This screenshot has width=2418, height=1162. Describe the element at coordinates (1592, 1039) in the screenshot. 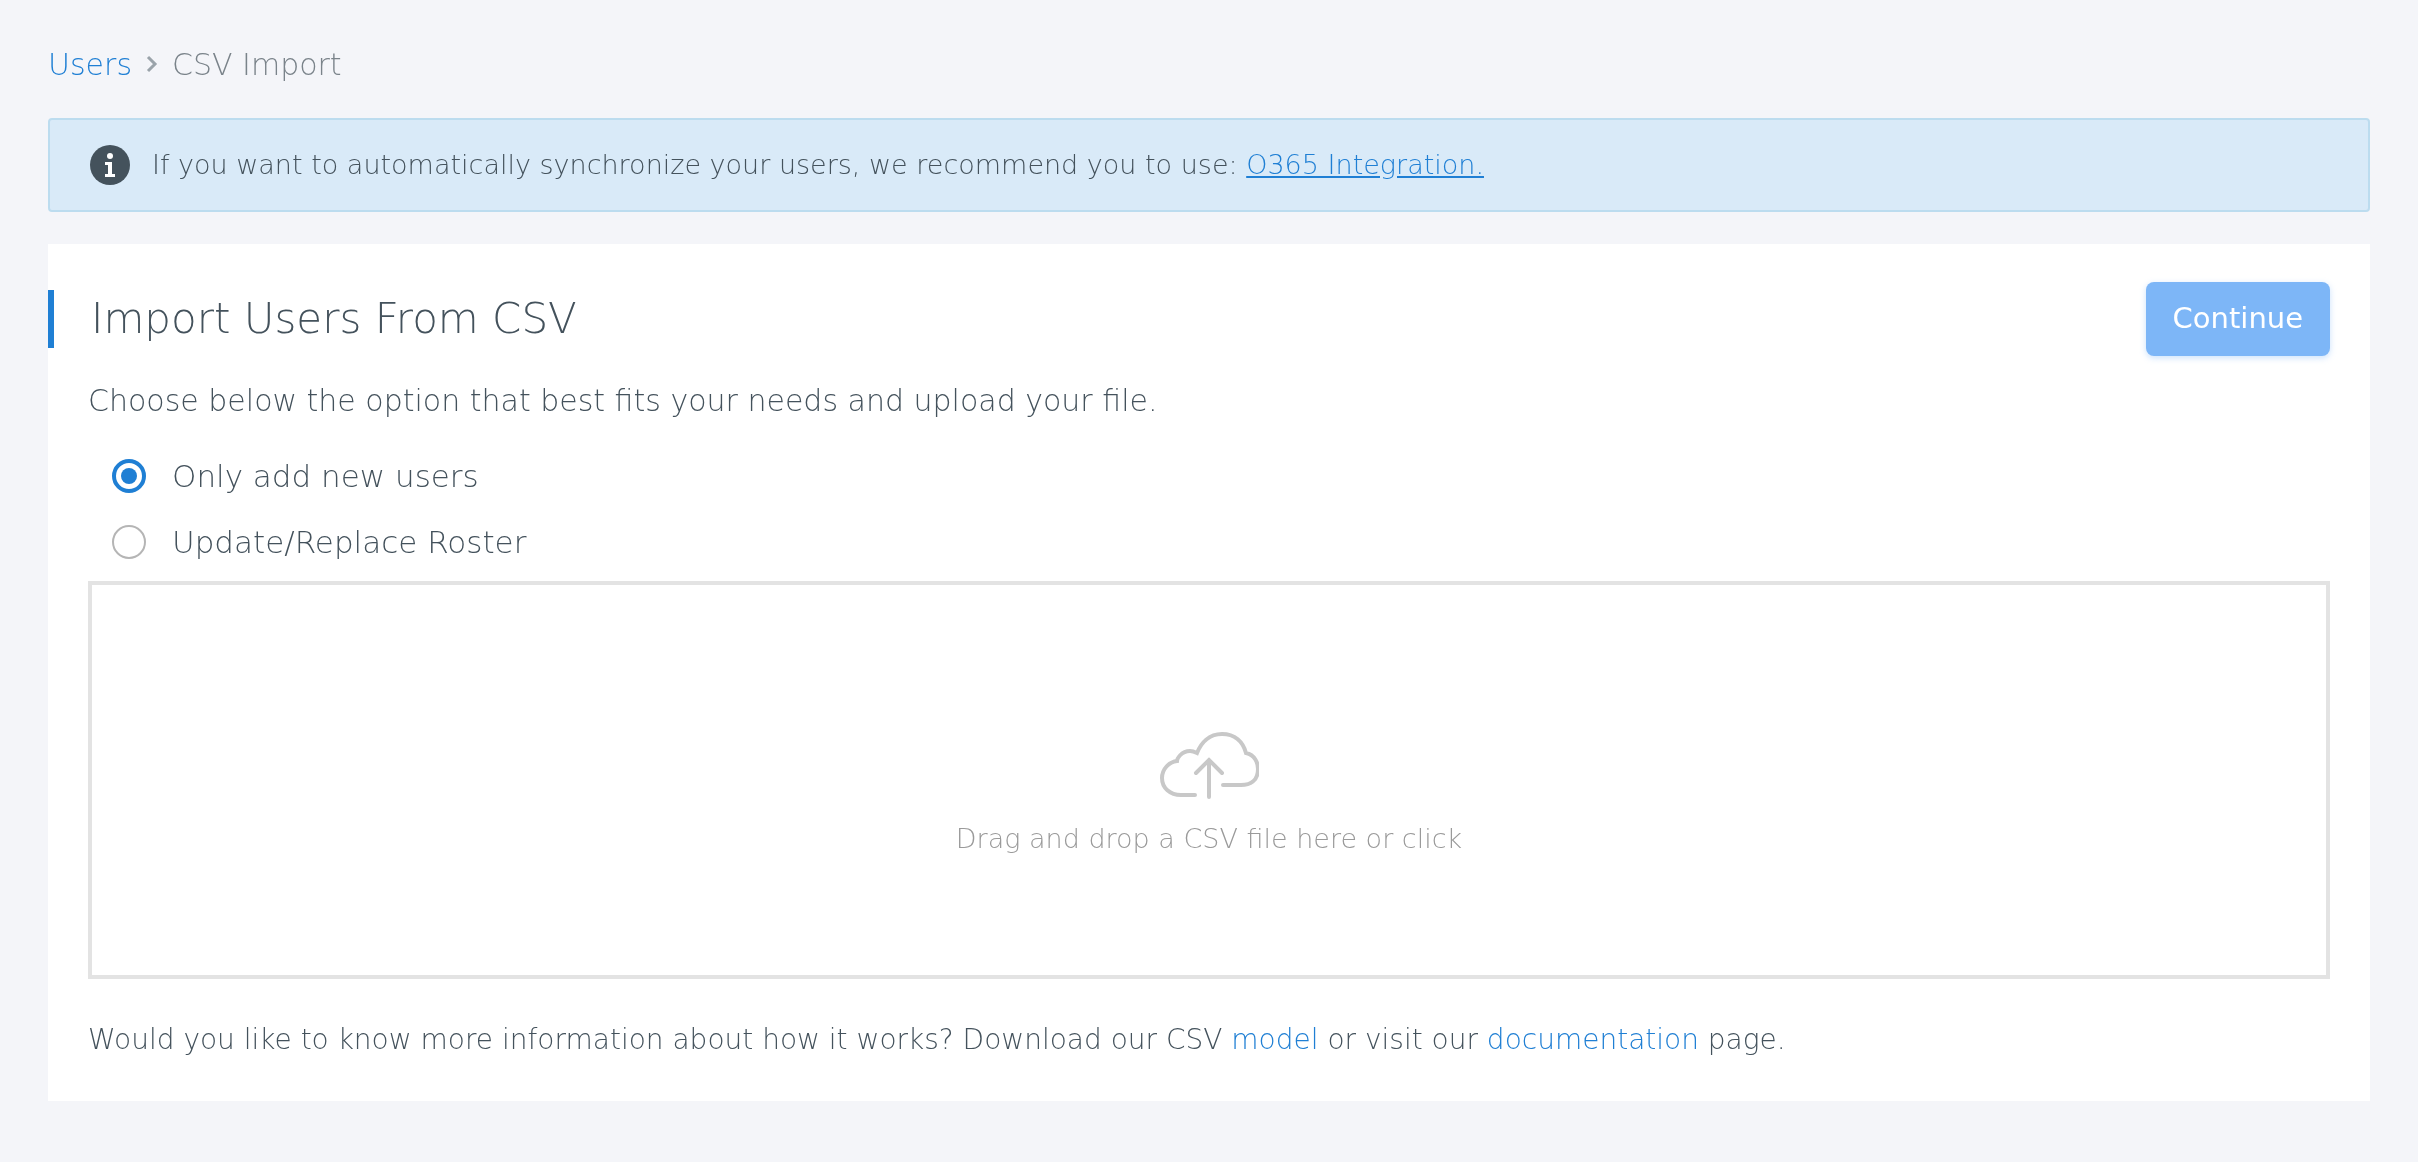

I see `help-link: documentation` at that location.